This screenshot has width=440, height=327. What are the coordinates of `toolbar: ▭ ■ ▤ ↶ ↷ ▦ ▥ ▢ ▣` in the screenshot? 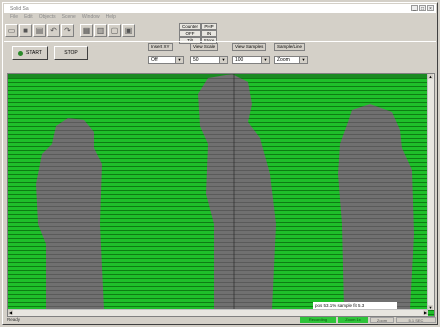 It's located at (69, 30).